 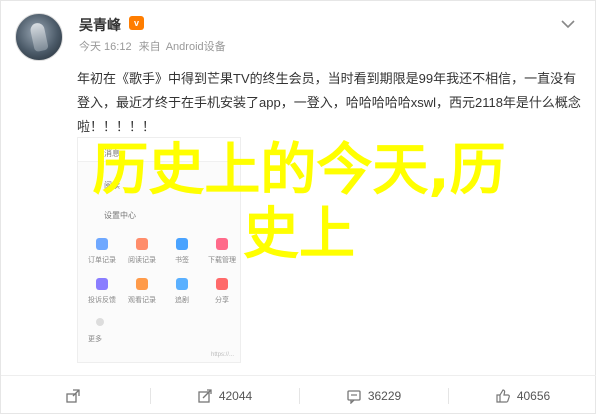 I want to click on share-button, so click(x=75, y=395).